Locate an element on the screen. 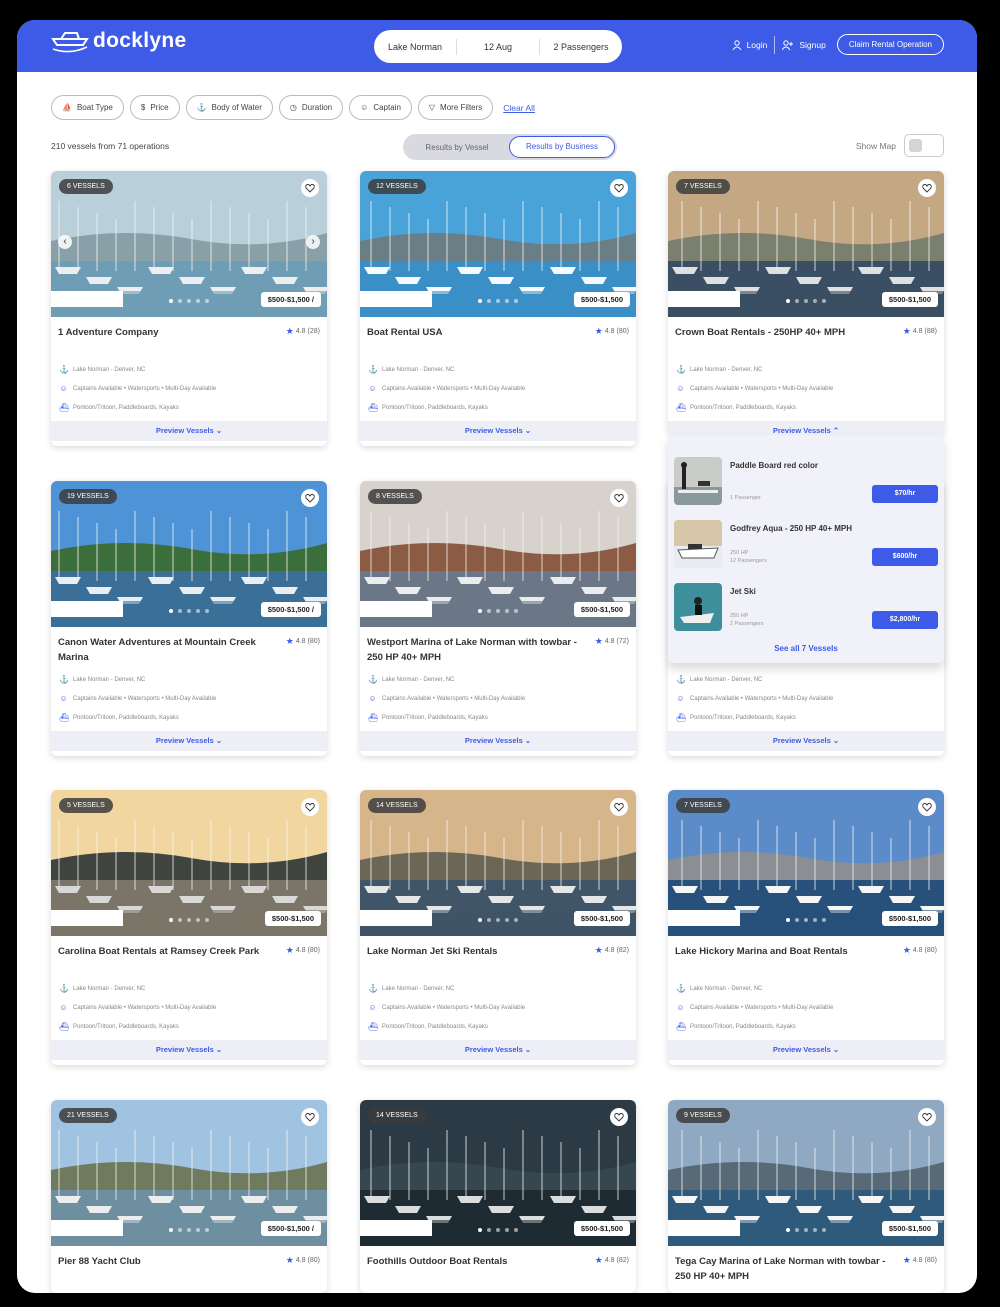  filter-body-of-water: ⚓ Body of Water is located at coordinates (229, 107).